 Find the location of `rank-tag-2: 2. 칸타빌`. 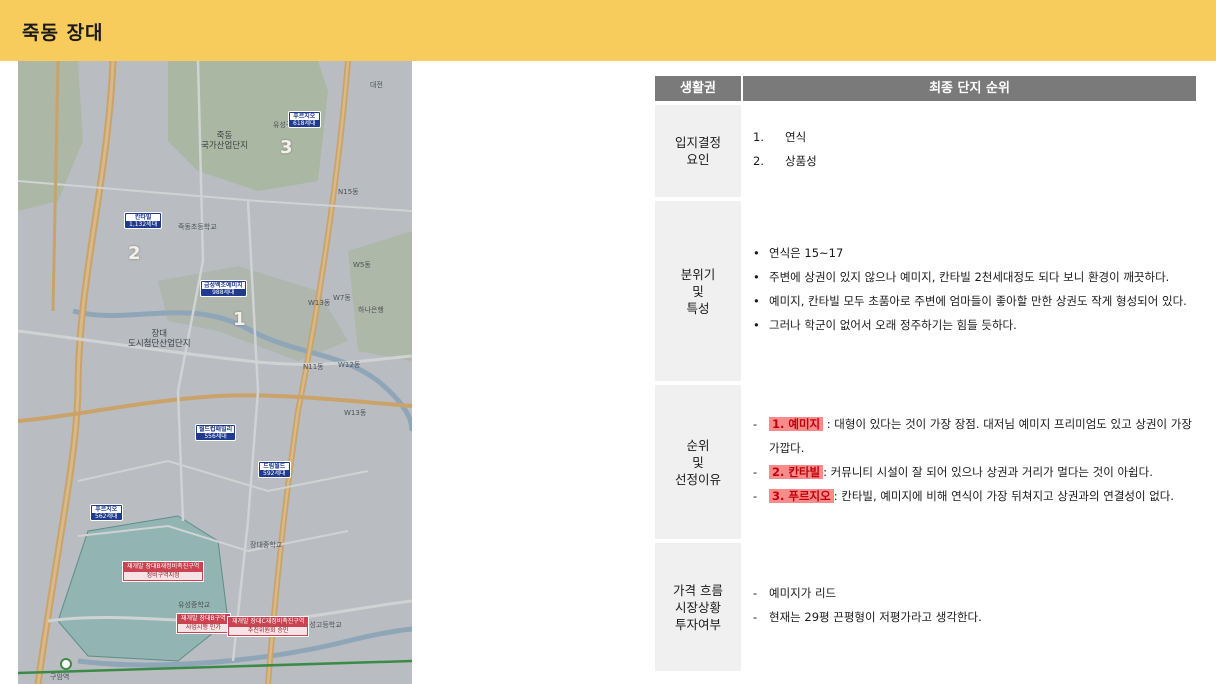

rank-tag-2: 2. 칸타빌 is located at coordinates (796, 472).